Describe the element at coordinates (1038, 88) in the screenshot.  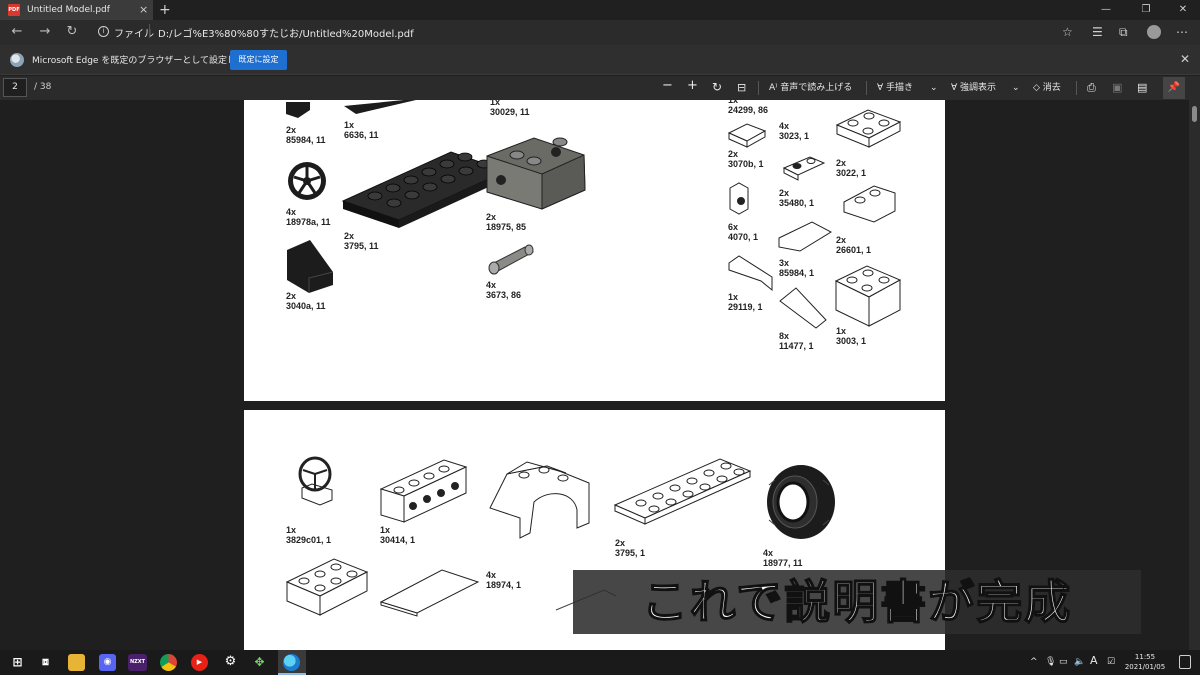
I see `eraser-icon: ◇` at that location.